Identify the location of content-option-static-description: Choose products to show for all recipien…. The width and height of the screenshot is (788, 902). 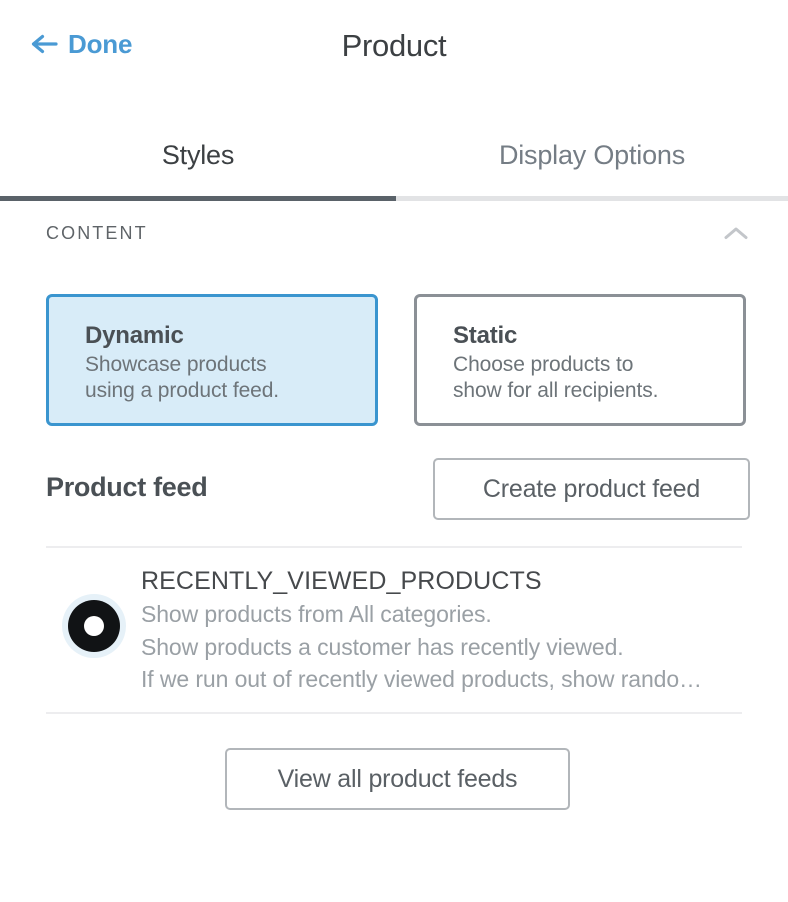
(598, 378).